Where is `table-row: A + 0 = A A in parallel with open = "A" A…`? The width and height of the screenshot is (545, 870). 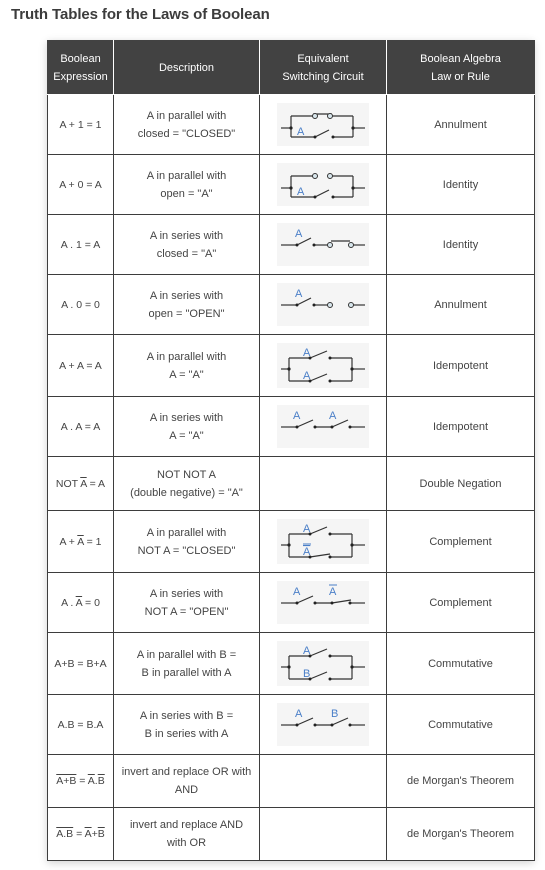
table-row: A + 0 = A A in parallel with open = "A" A… is located at coordinates (291, 184).